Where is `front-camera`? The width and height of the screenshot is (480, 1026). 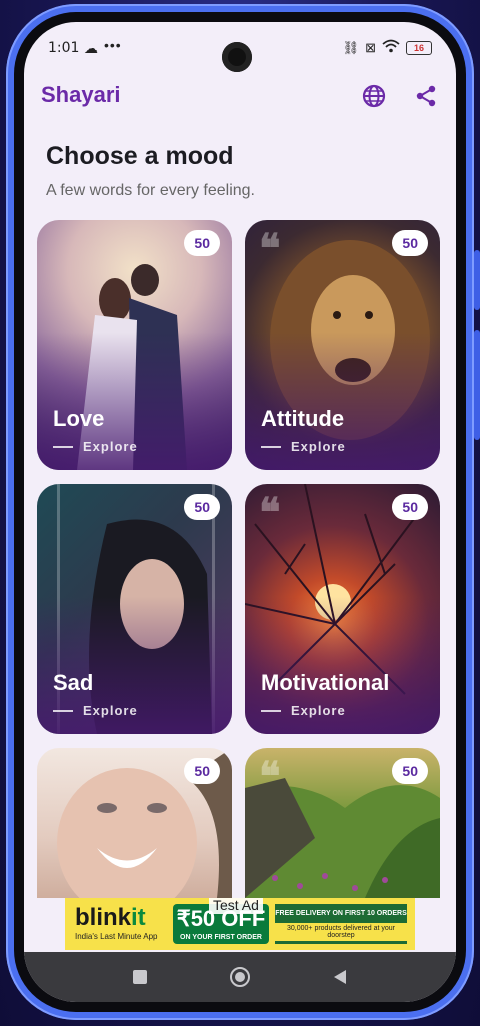 front-camera is located at coordinates (237, 57).